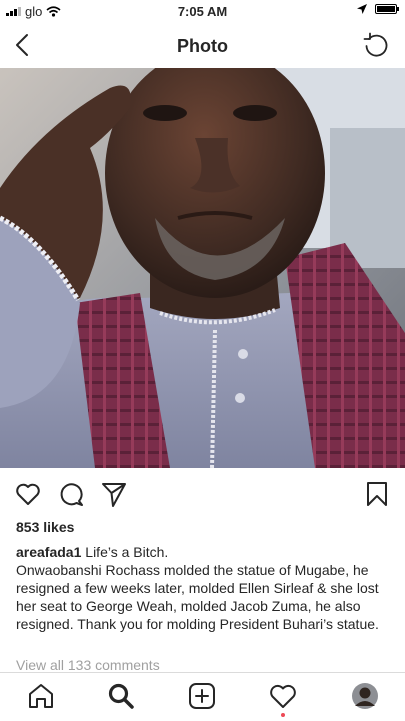 The height and width of the screenshot is (721, 405). I want to click on battery-icon, so click(387, 9).